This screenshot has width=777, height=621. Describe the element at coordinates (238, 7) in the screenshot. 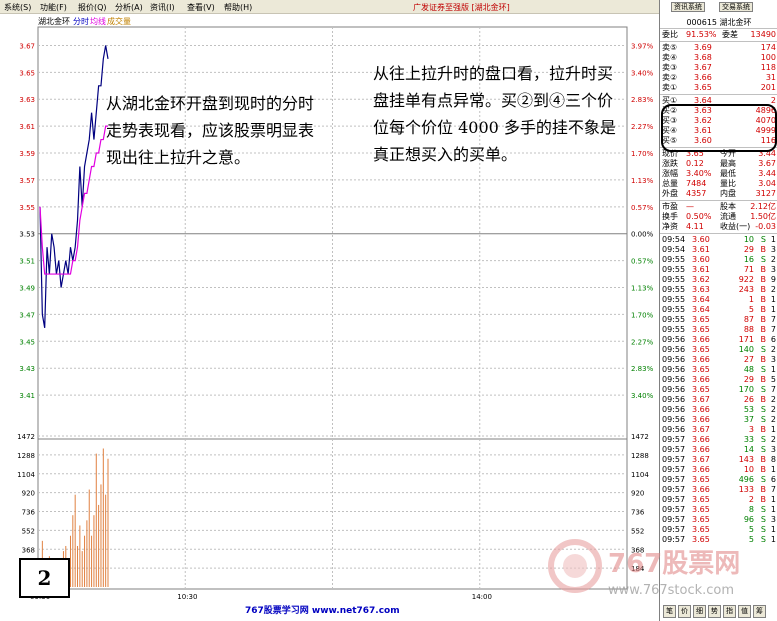

I see `menu-help: 帮助(H)` at that location.